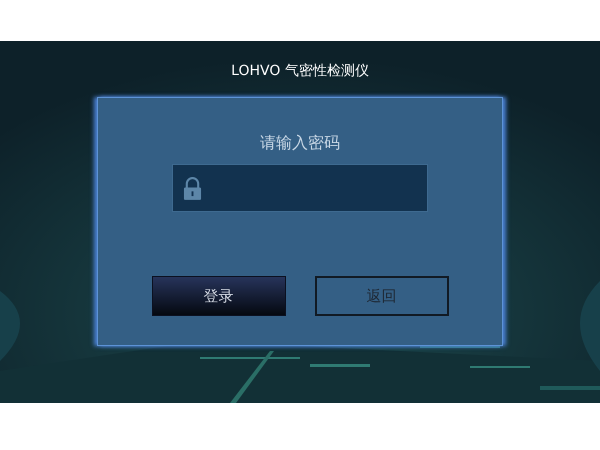  I want to click on password-field, so click(300, 188).